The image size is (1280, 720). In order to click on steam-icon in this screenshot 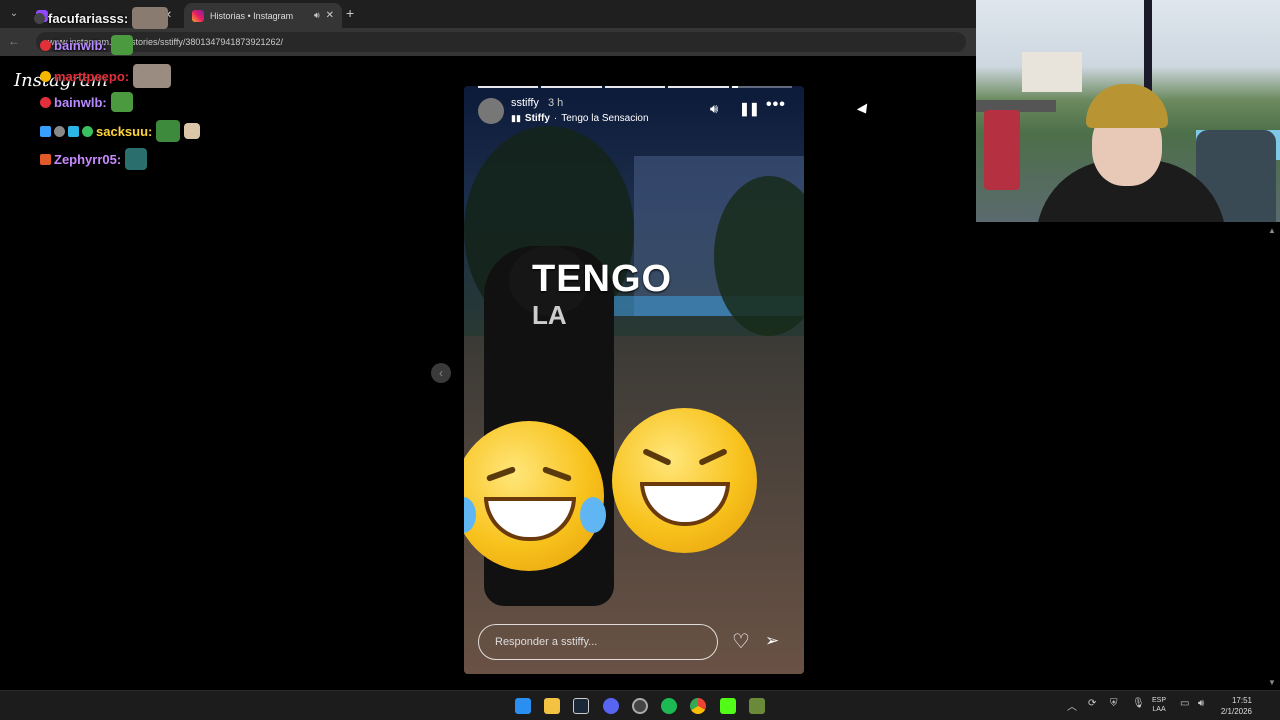, I will do `click(581, 706)`.